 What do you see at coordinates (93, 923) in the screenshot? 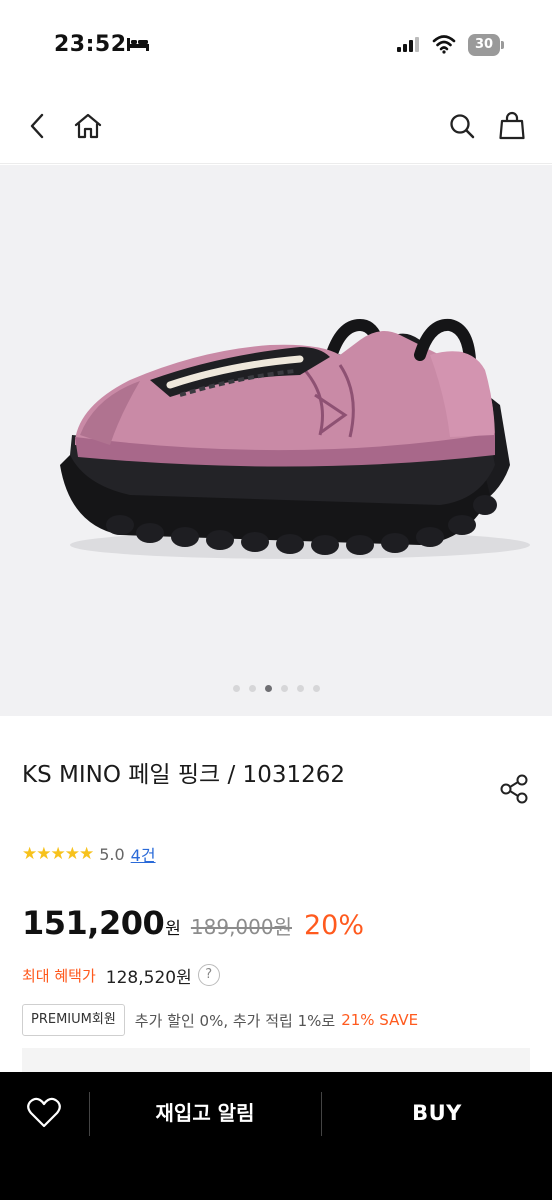
I see `sale-price: 151,200` at bounding box center [93, 923].